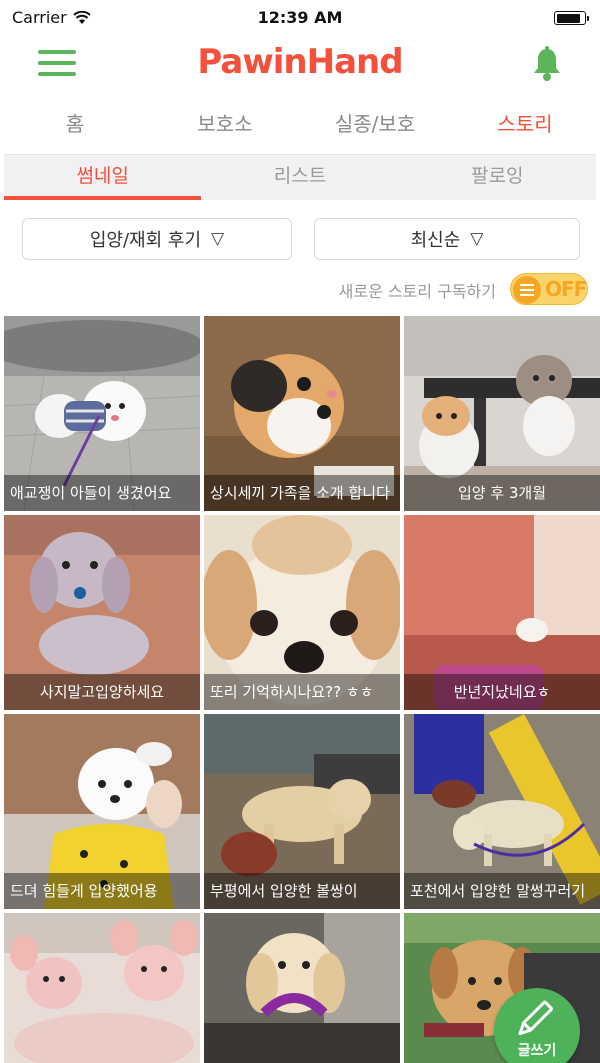 This screenshot has width=600, height=1063. I want to click on carrier-info: Carrier, so click(51, 17).